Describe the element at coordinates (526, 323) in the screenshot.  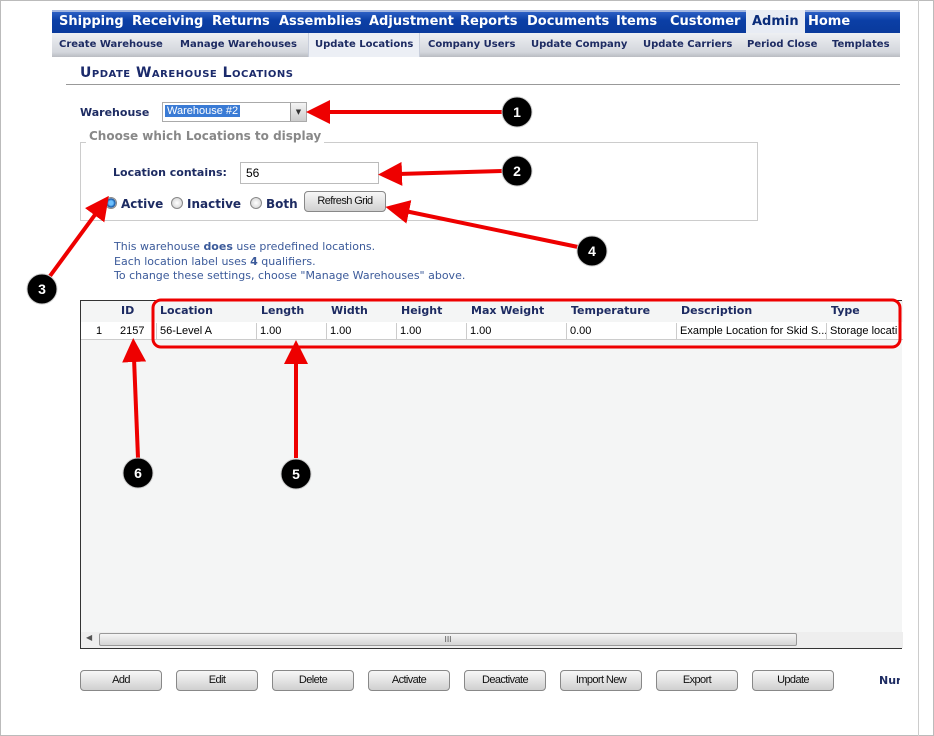
I see `highlight-box` at that location.